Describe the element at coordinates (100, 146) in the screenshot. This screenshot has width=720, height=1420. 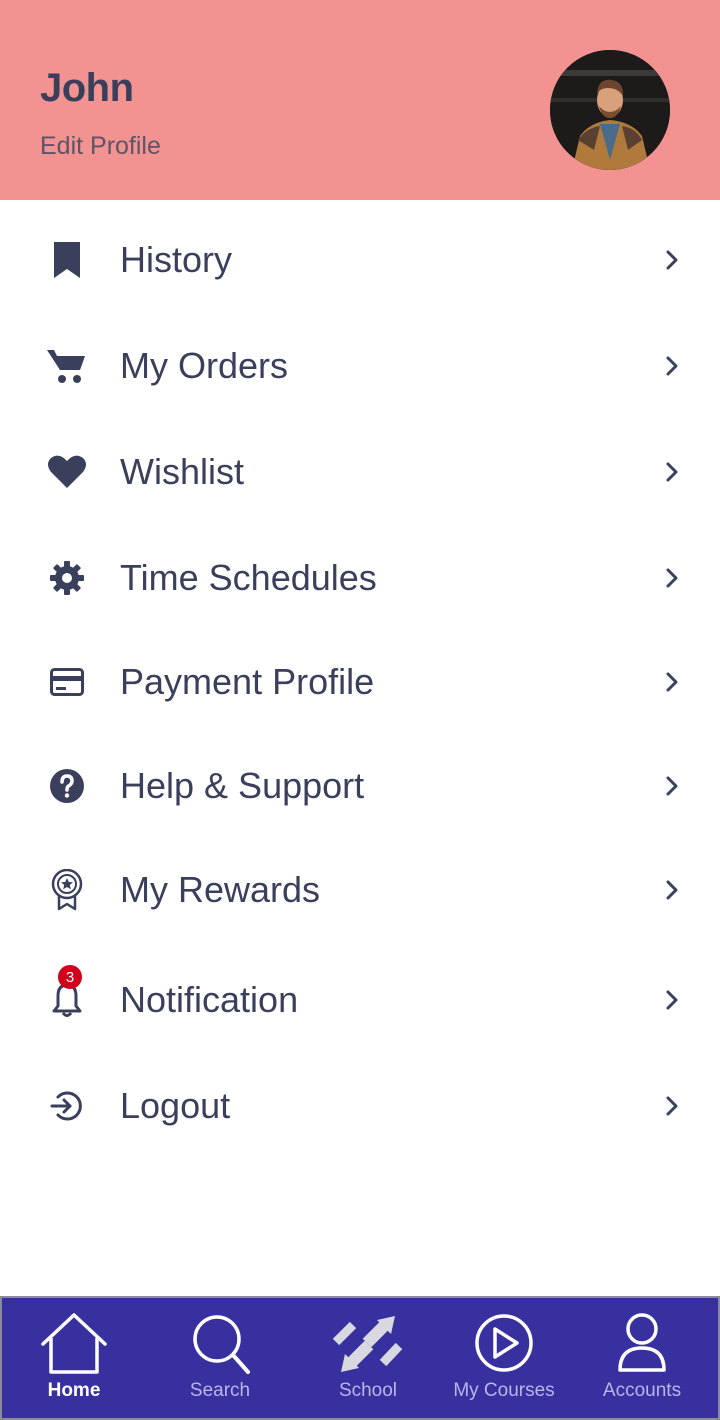
I see `edit-profile-link: Edit Profile` at that location.